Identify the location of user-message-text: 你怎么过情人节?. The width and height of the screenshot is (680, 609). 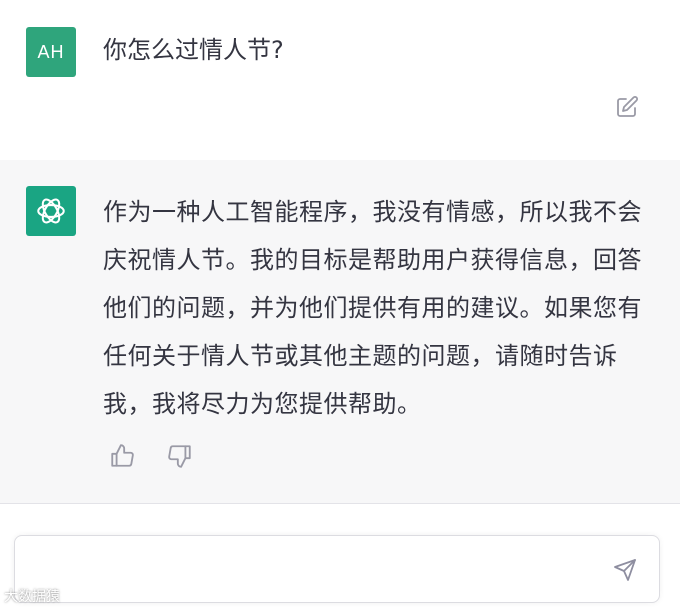
(193, 50).